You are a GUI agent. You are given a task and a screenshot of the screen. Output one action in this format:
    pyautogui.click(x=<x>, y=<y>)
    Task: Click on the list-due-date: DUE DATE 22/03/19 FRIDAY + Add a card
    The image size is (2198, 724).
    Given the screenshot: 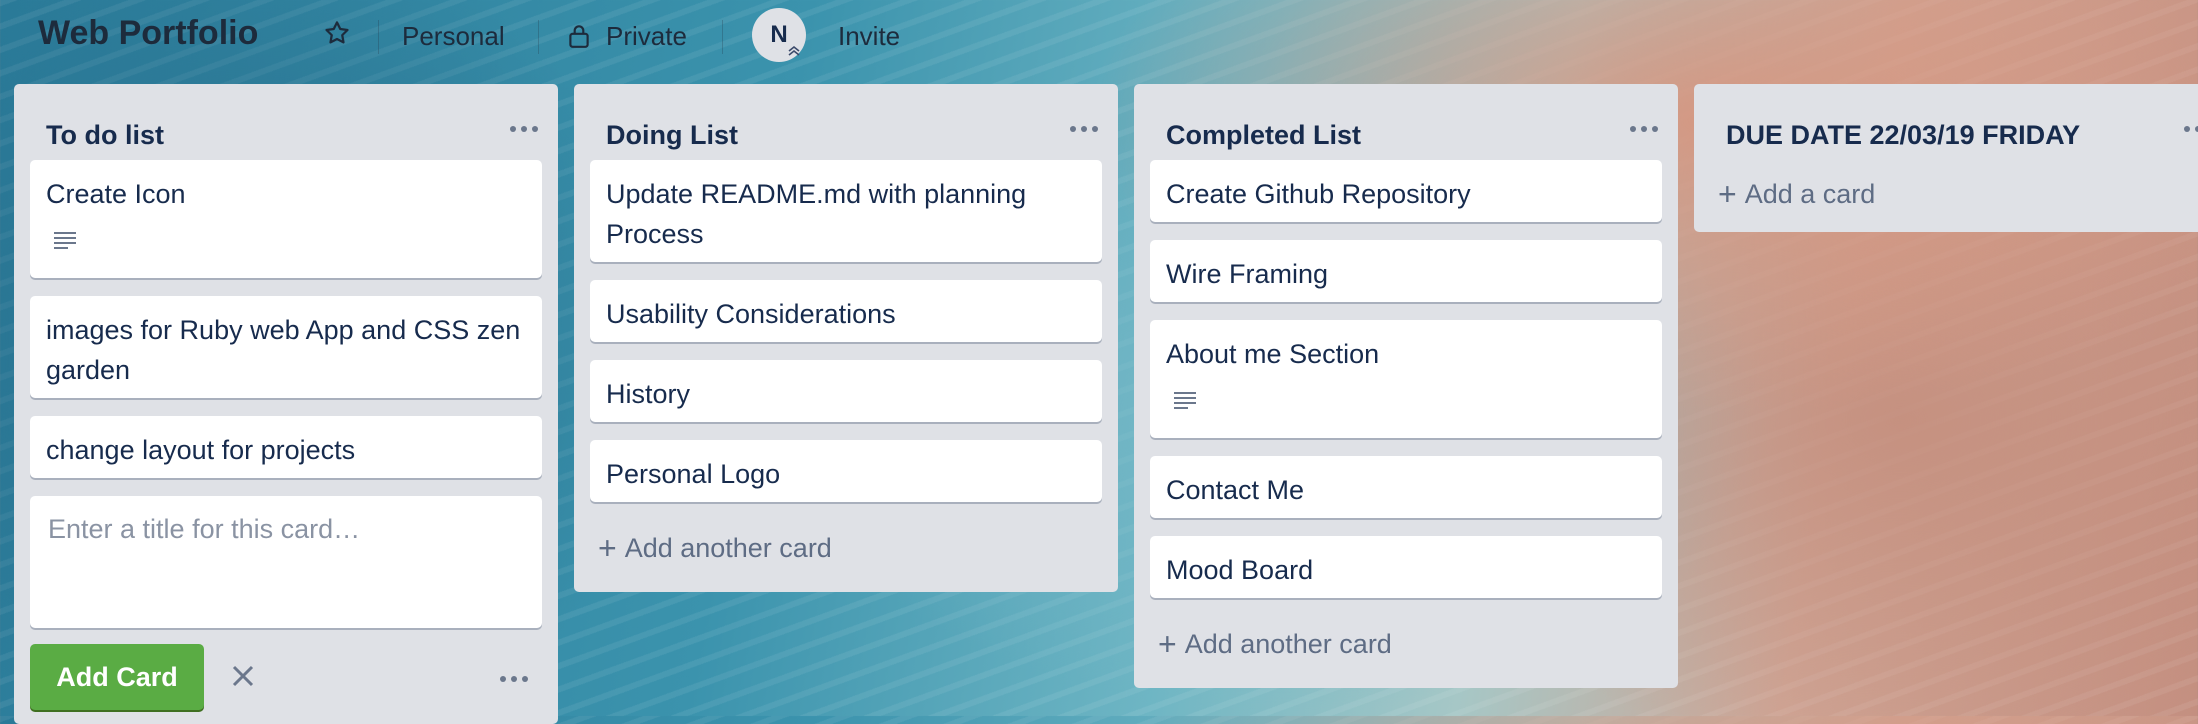 What is the action you would take?
    pyautogui.click(x=1946, y=158)
    